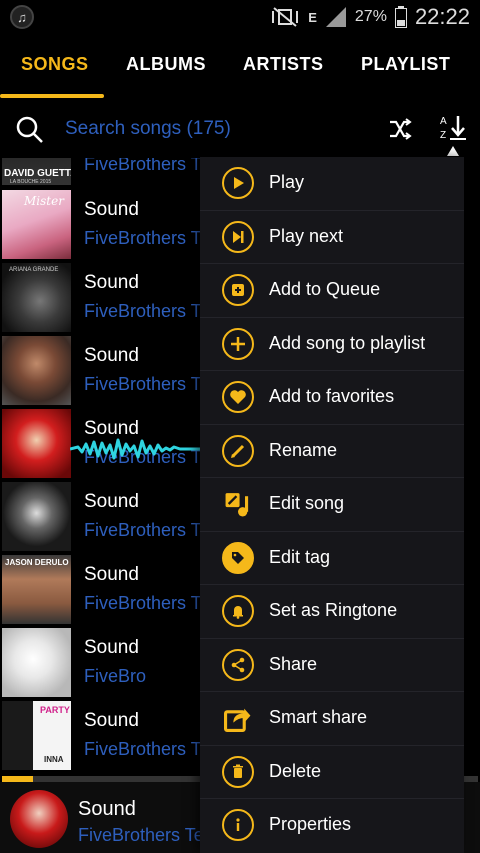  What do you see at coordinates (55, 710) in the screenshot?
I see `album-art-text: PARTY` at bounding box center [55, 710].